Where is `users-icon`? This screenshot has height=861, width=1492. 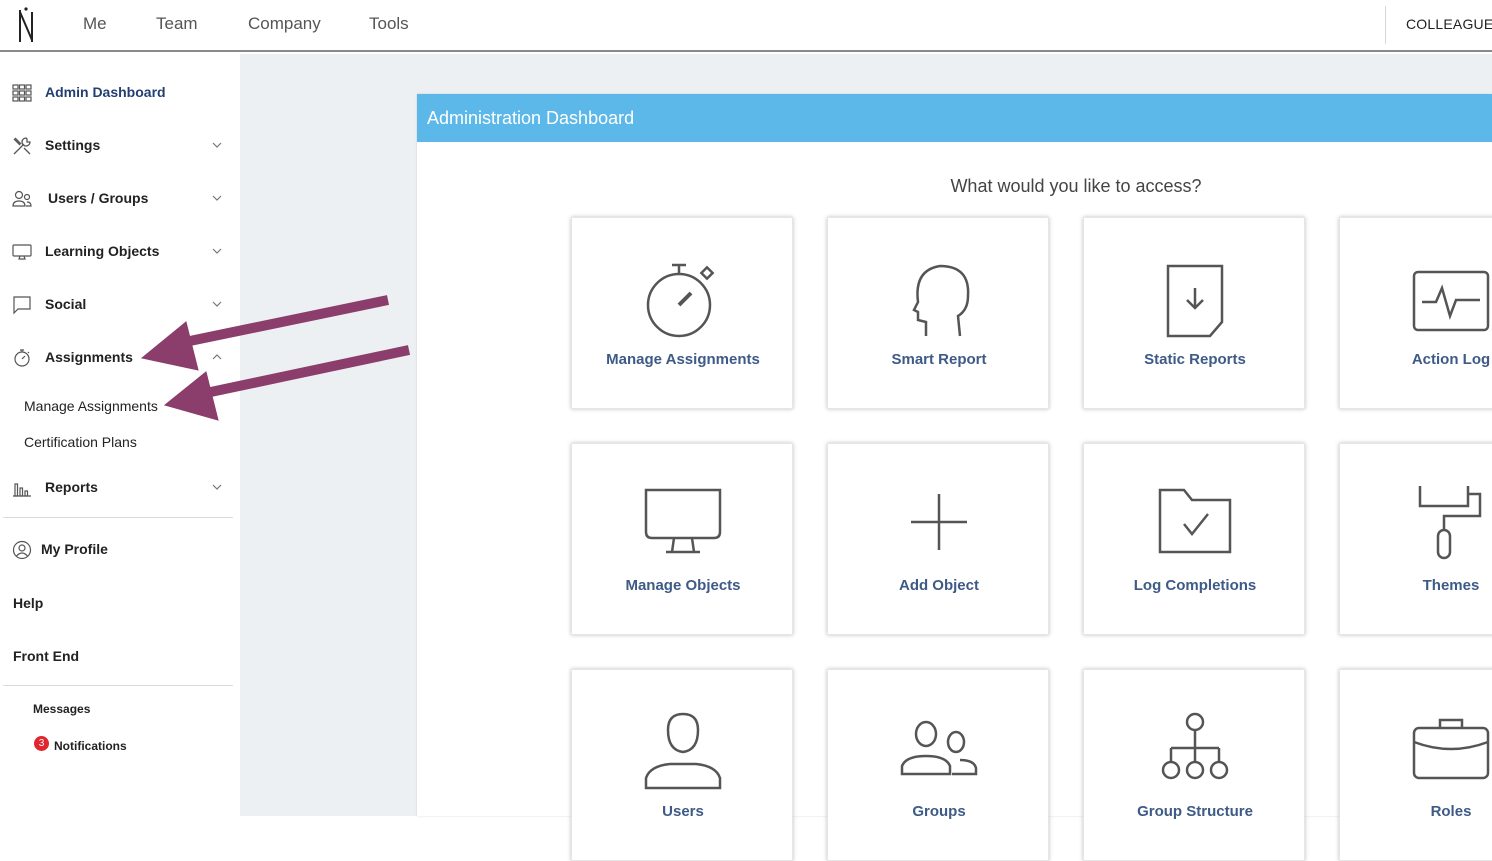
users-icon is located at coordinates (22, 198).